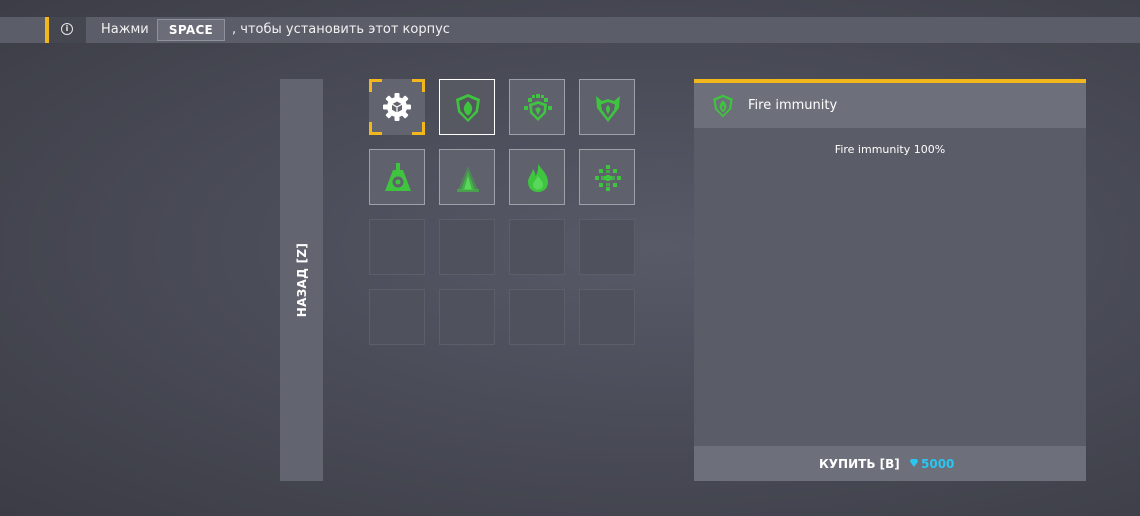  Describe the element at coordinates (191, 30) in the screenshot. I see `space-key-badge: SPACE` at that location.